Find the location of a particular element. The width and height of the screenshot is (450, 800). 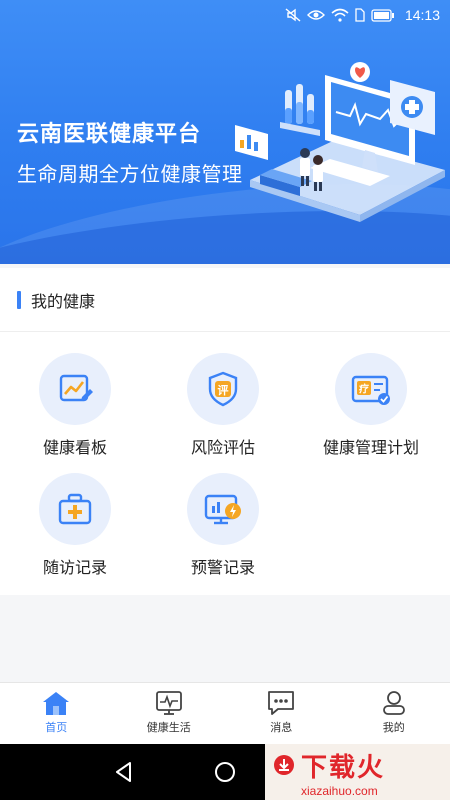

tile-risk-assessment: 评 风险评估 is located at coordinates (223, 405).